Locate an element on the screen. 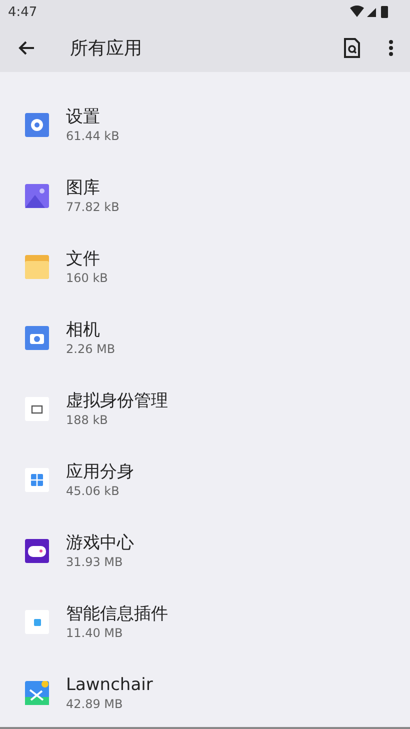  tv-icon is located at coordinates (37, 408).